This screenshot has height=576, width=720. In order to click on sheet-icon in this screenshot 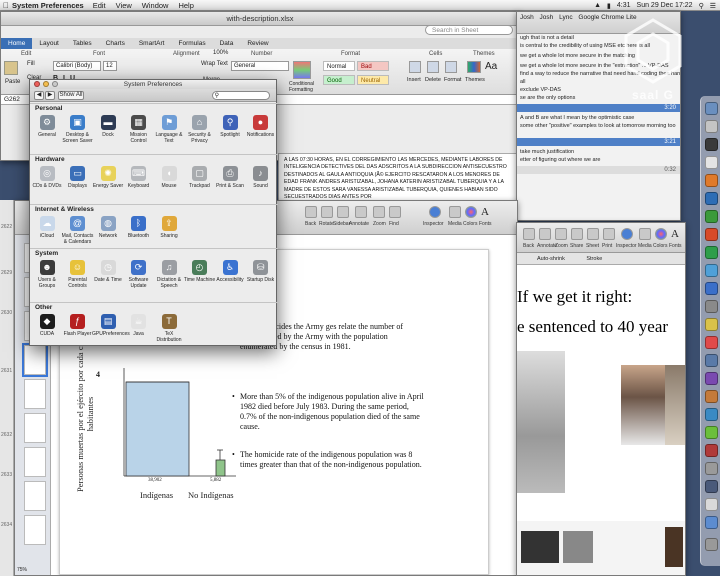, I will do `click(593, 234)`.